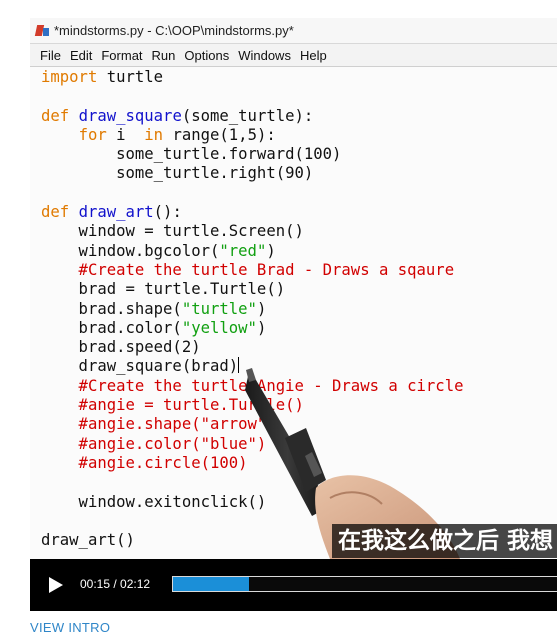  What do you see at coordinates (115, 584) in the screenshot?
I see `time-display: 00:15 / 02:12` at bounding box center [115, 584].